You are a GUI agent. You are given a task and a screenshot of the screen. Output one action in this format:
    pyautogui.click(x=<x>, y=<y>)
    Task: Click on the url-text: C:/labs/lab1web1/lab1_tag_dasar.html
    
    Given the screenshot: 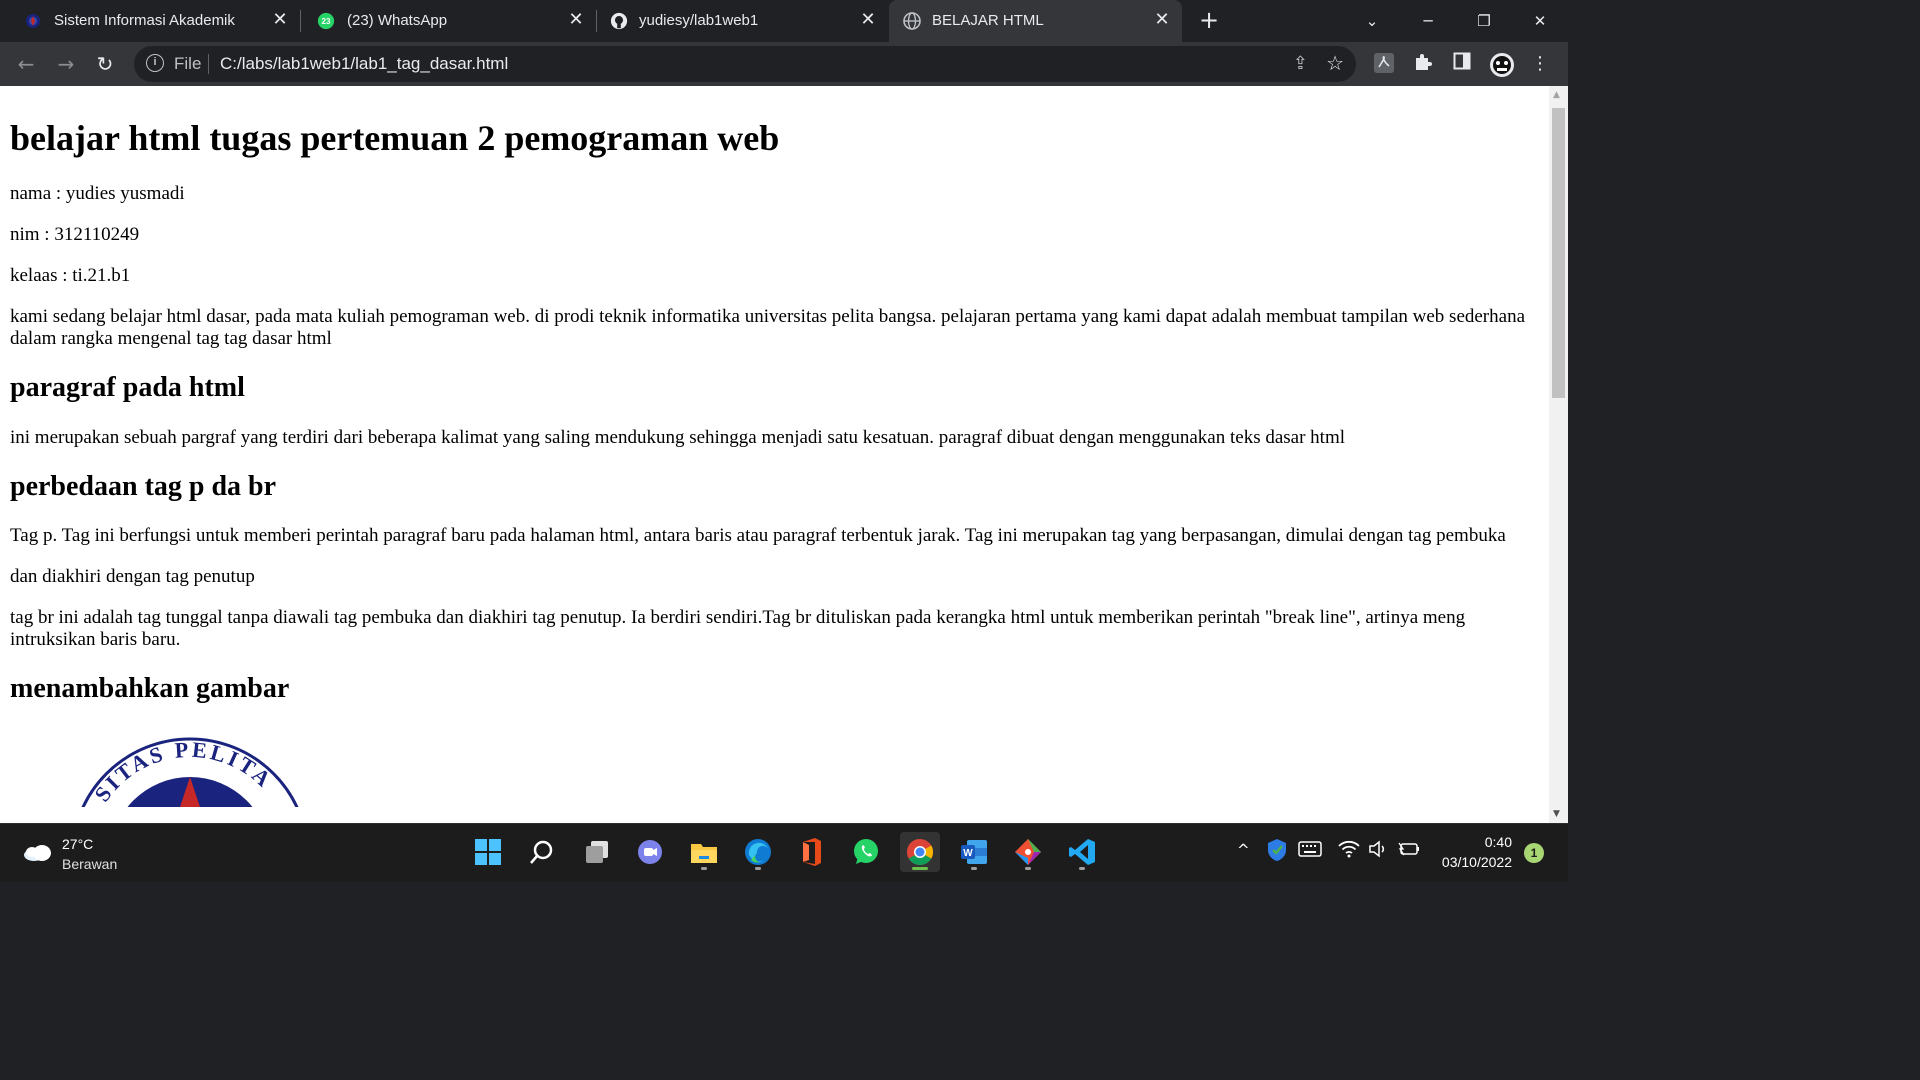 What is the action you would take?
    pyautogui.click(x=364, y=64)
    